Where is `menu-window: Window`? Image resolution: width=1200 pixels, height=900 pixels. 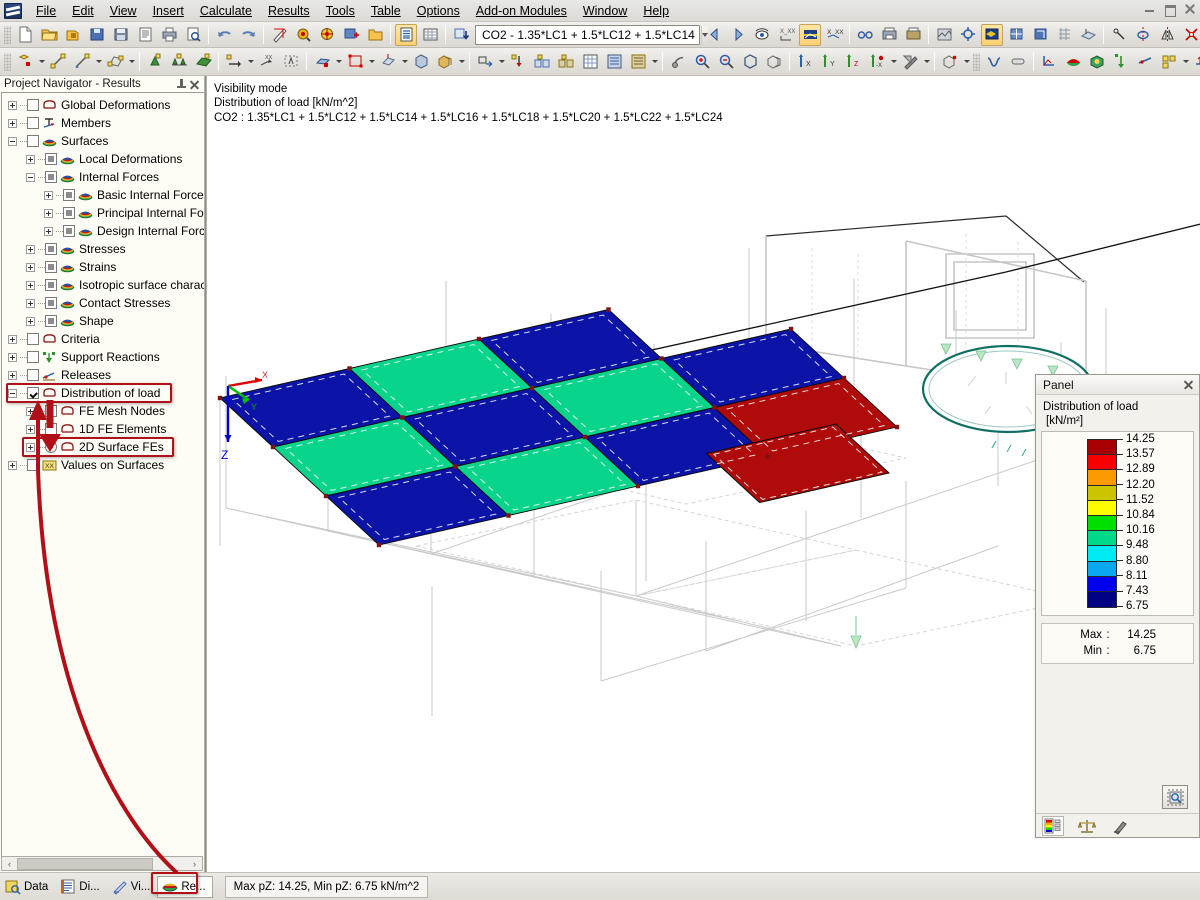
menu-window: Window is located at coordinates (605, 11).